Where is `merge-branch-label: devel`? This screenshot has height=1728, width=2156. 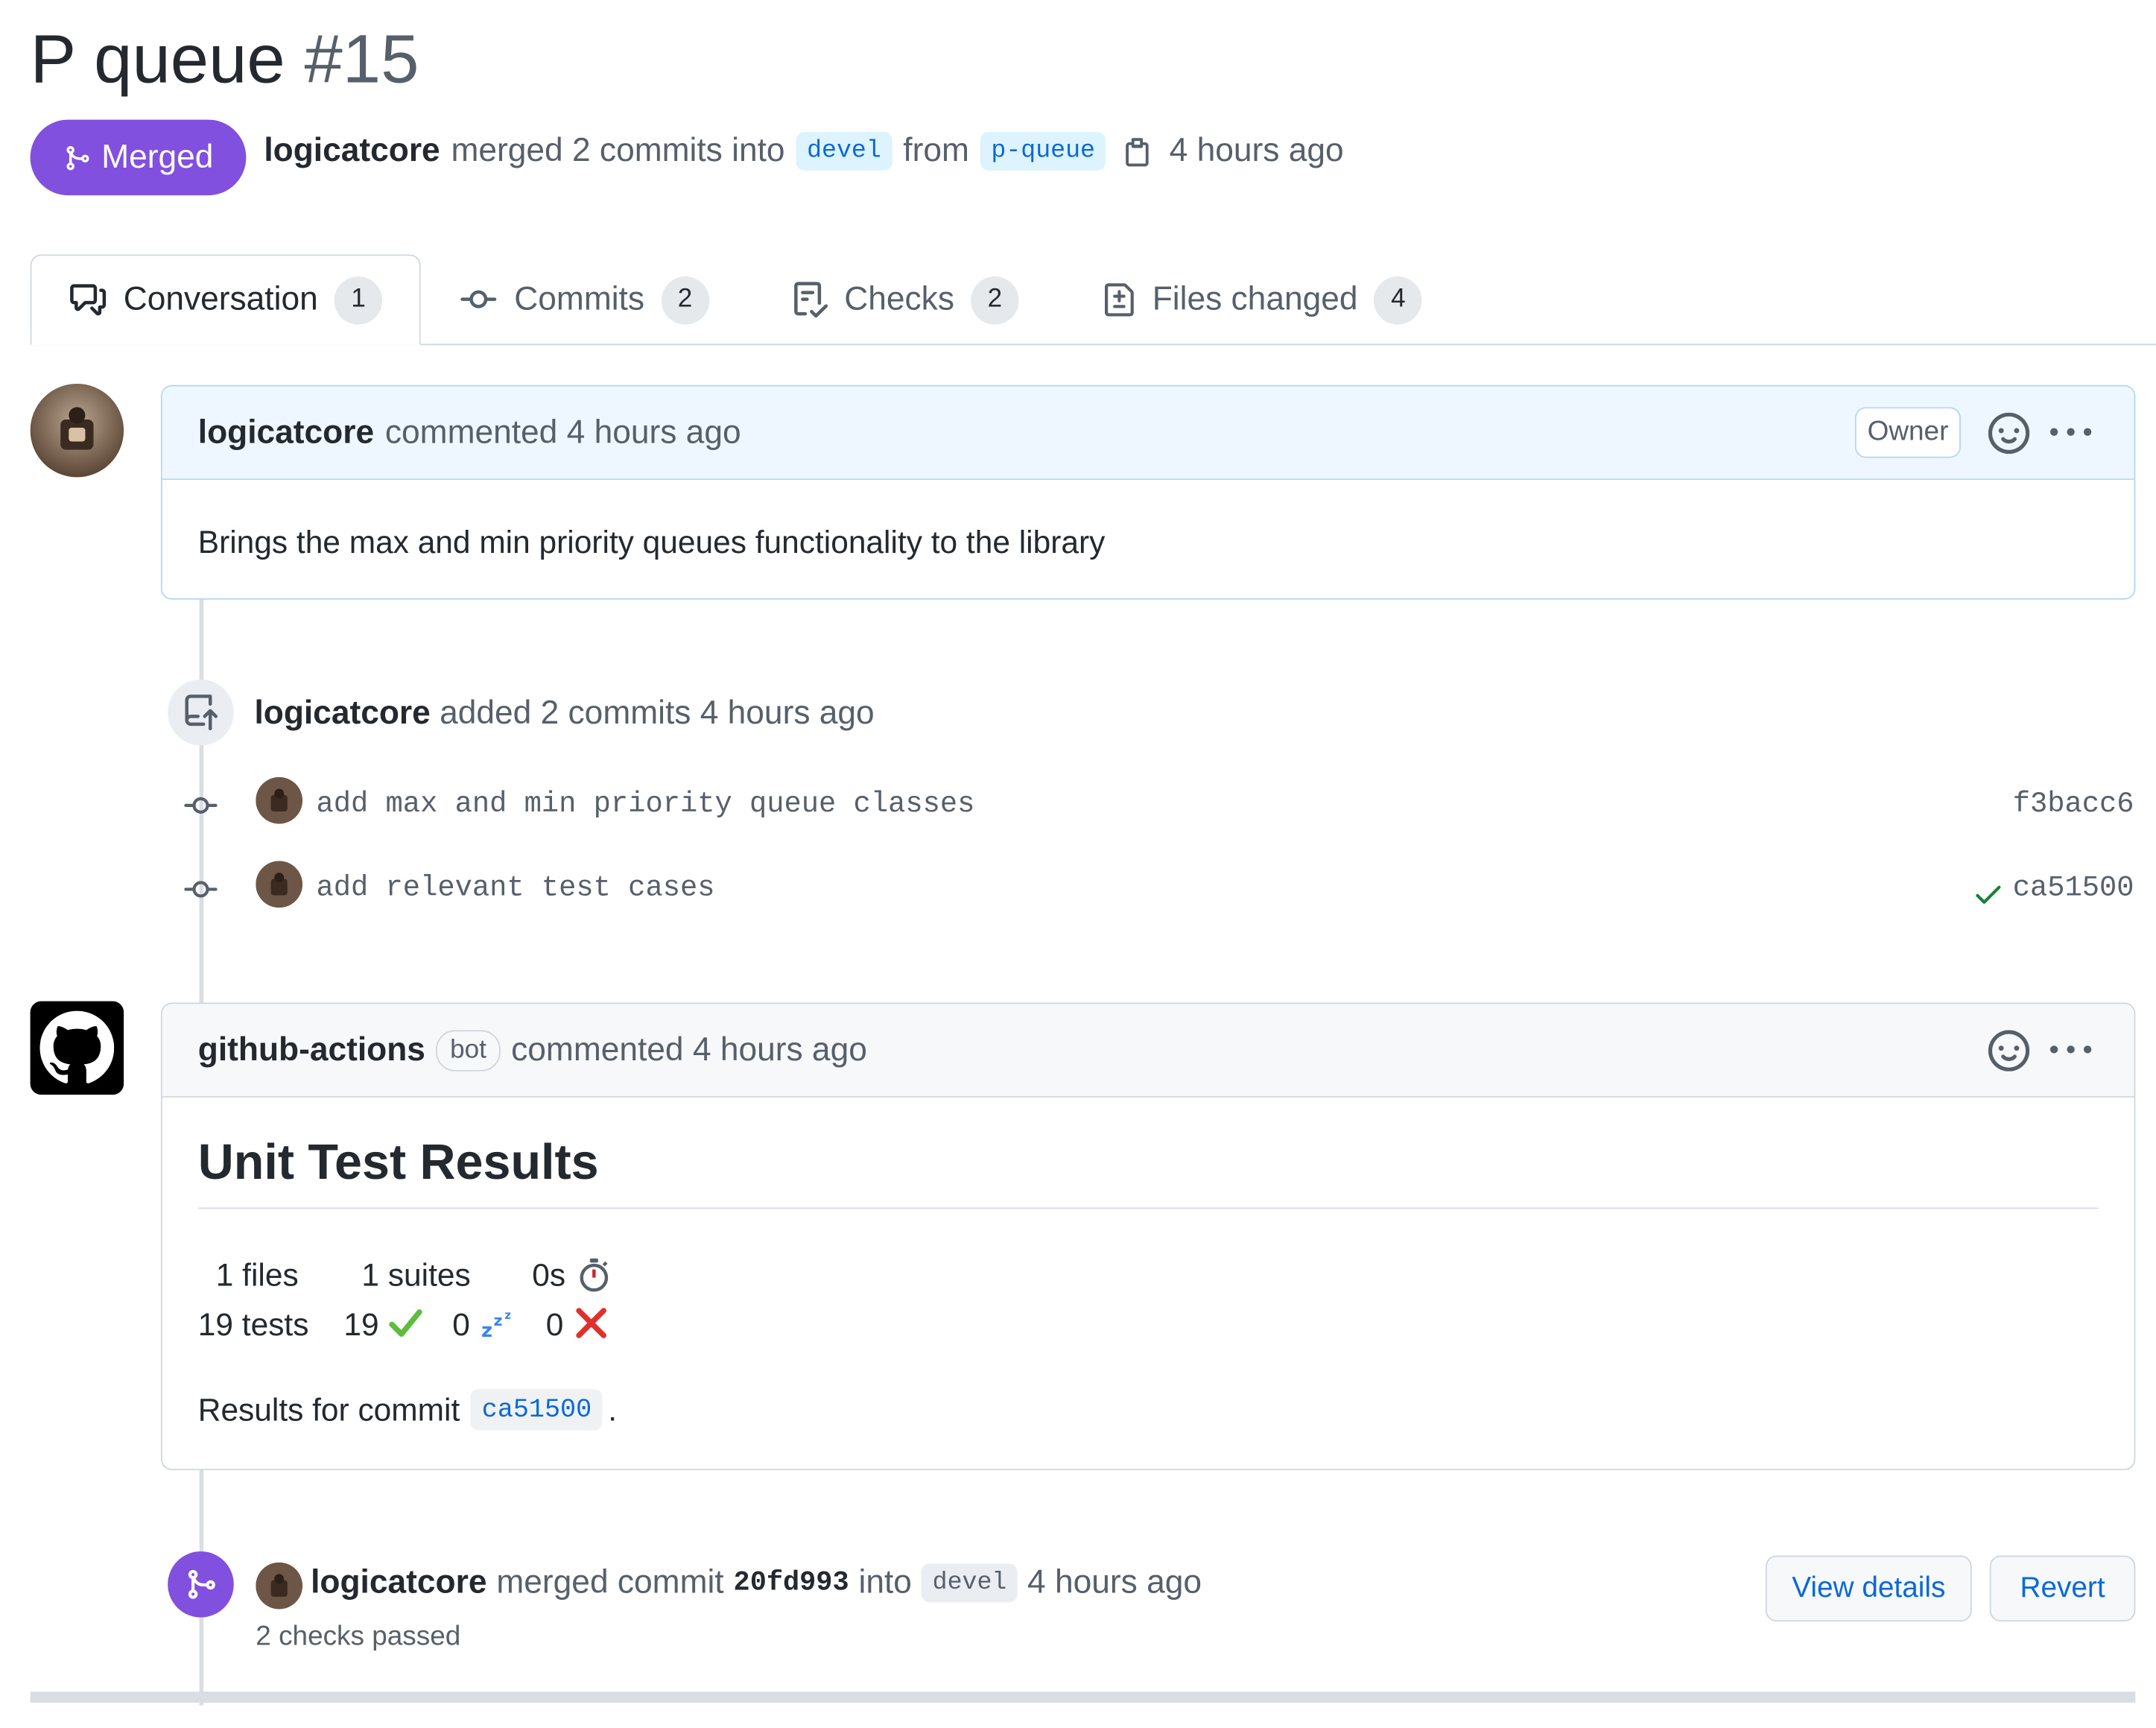
merge-branch-label: devel is located at coordinates (969, 1583).